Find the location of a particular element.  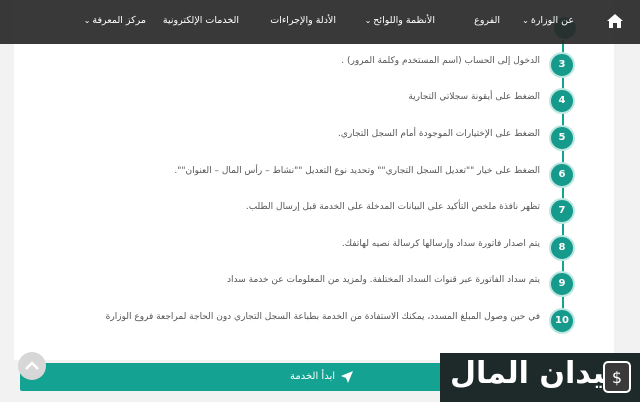

step-number-badge: 7 is located at coordinates (562, 211).